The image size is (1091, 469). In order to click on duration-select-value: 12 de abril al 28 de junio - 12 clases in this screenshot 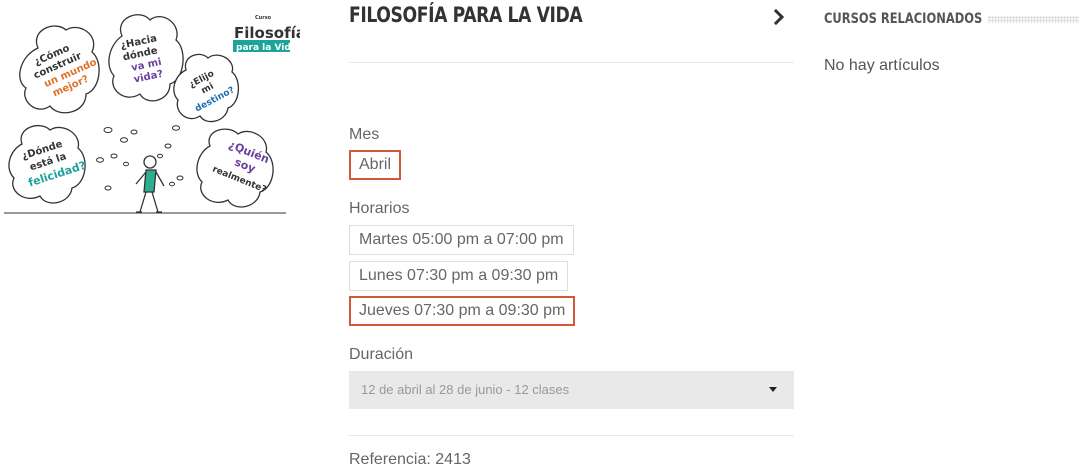, I will do `click(465, 389)`.